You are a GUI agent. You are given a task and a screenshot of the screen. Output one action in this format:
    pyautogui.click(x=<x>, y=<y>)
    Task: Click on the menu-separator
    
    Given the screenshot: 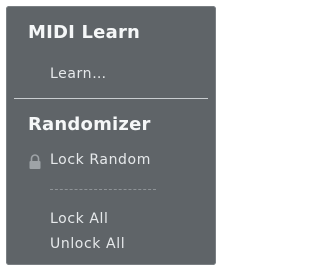 What is the action you would take?
    pyautogui.click(x=111, y=98)
    